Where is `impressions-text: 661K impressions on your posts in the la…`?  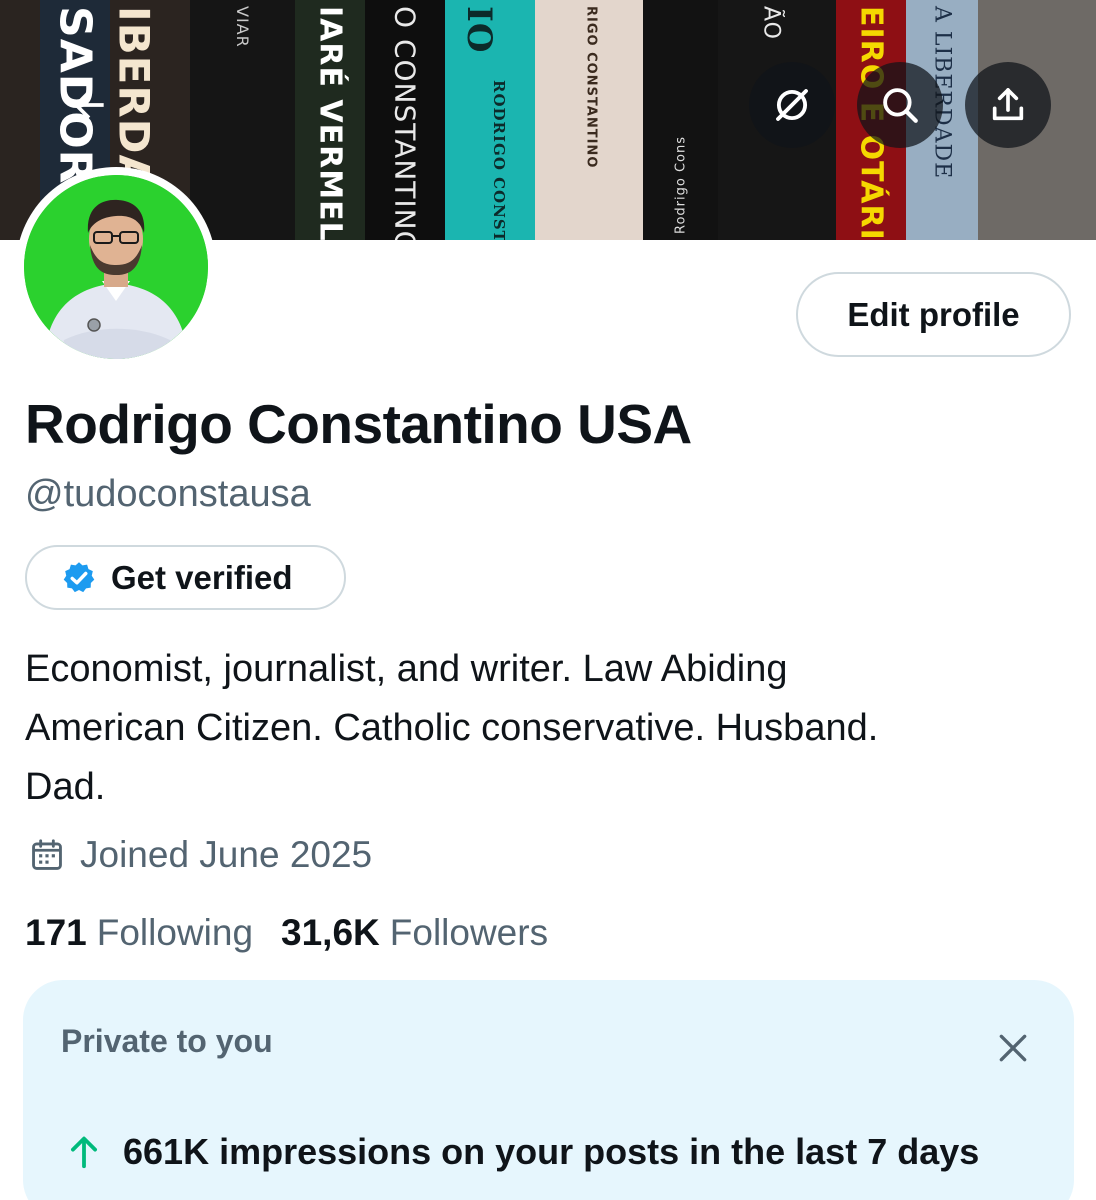 impressions-text: 661K impressions on your posts in the la… is located at coordinates (551, 1151).